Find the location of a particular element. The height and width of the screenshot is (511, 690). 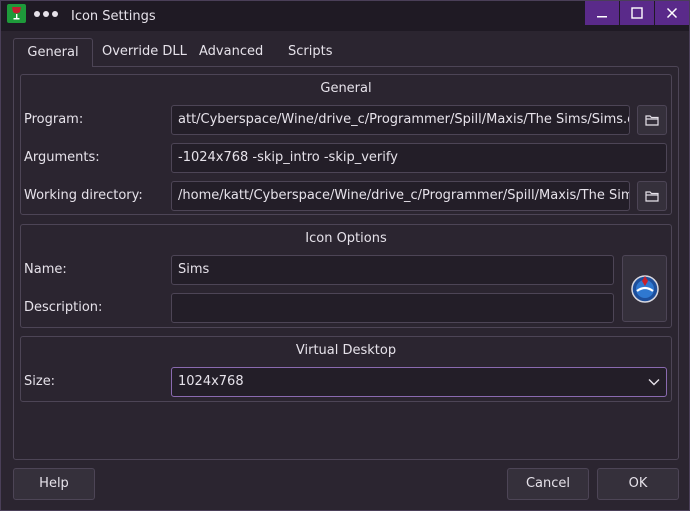

menu-dots-icon is located at coordinates (47, 14).